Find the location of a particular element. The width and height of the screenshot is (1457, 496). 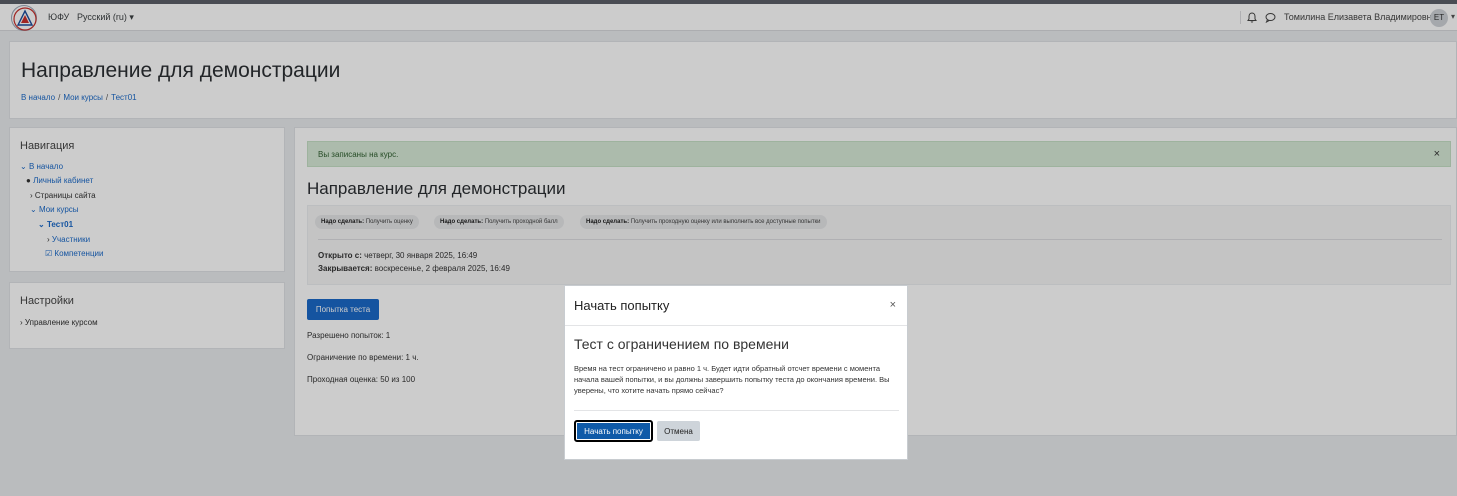

cancel-button: Отмена is located at coordinates (678, 431).